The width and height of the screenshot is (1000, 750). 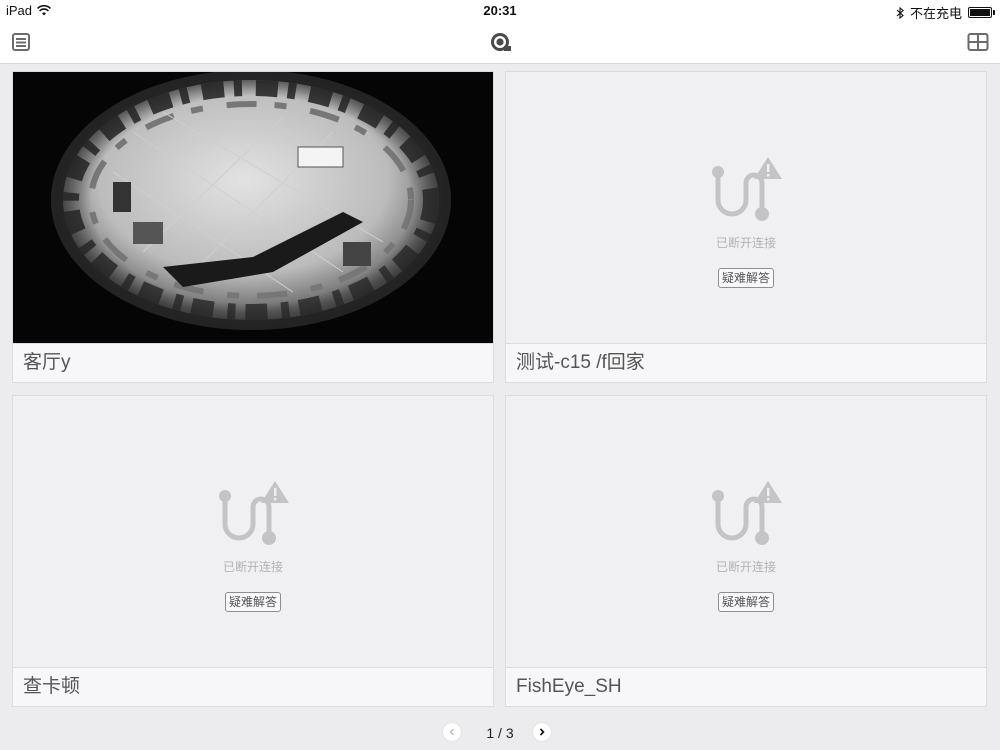 I want to click on grid-layout-icon, so click(x=978, y=42).